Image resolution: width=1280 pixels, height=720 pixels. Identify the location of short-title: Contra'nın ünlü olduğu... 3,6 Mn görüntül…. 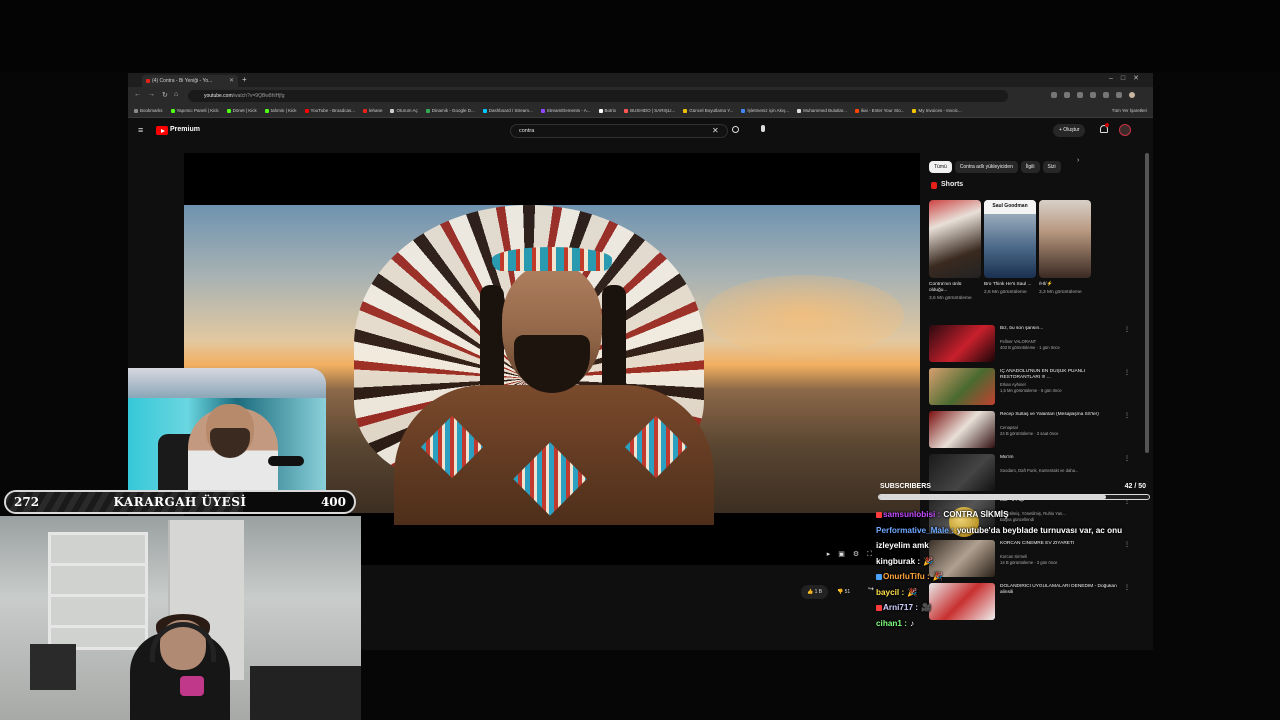
(955, 292).